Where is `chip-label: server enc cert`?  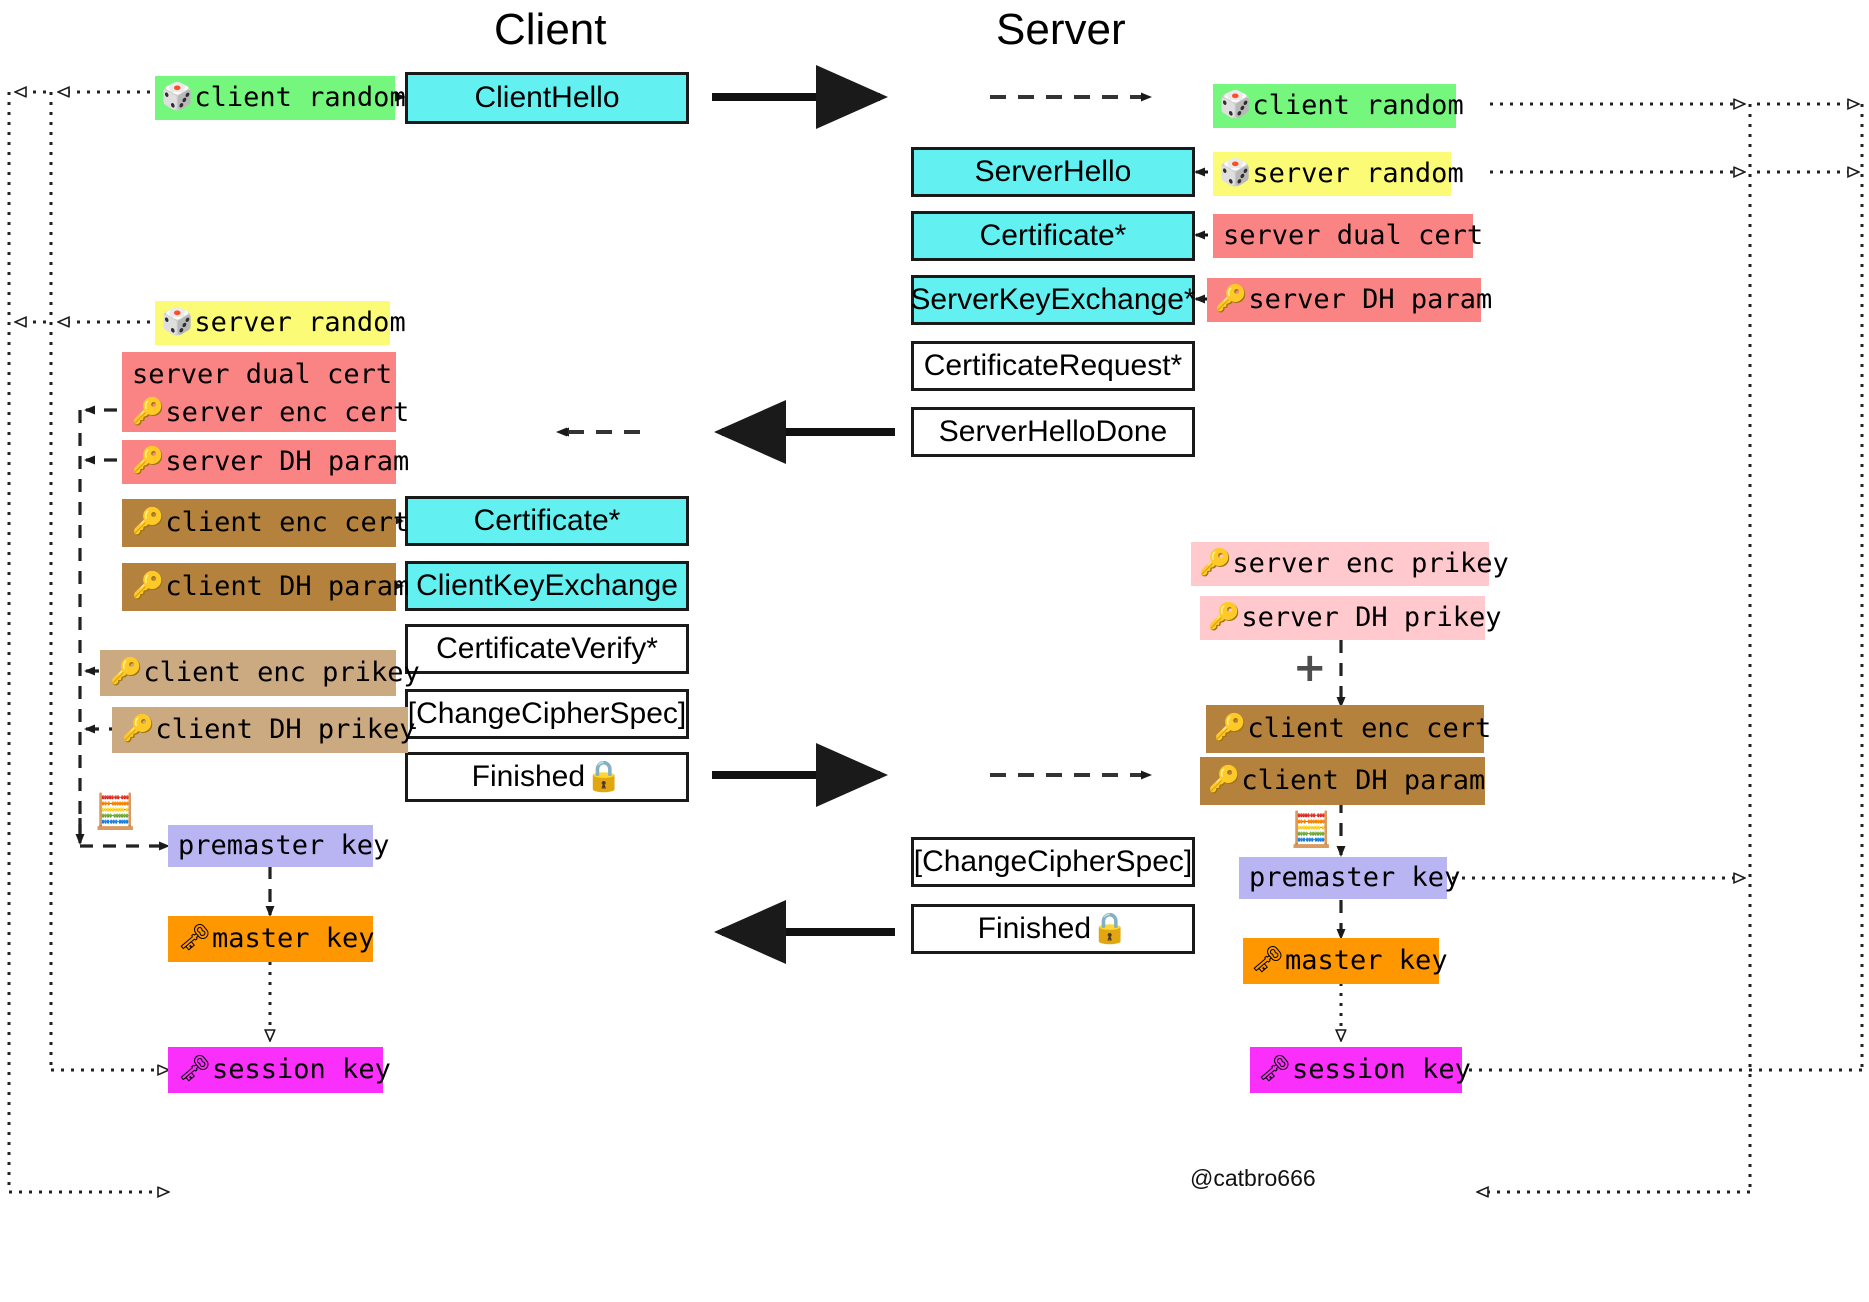
chip-label: server enc cert is located at coordinates (287, 412).